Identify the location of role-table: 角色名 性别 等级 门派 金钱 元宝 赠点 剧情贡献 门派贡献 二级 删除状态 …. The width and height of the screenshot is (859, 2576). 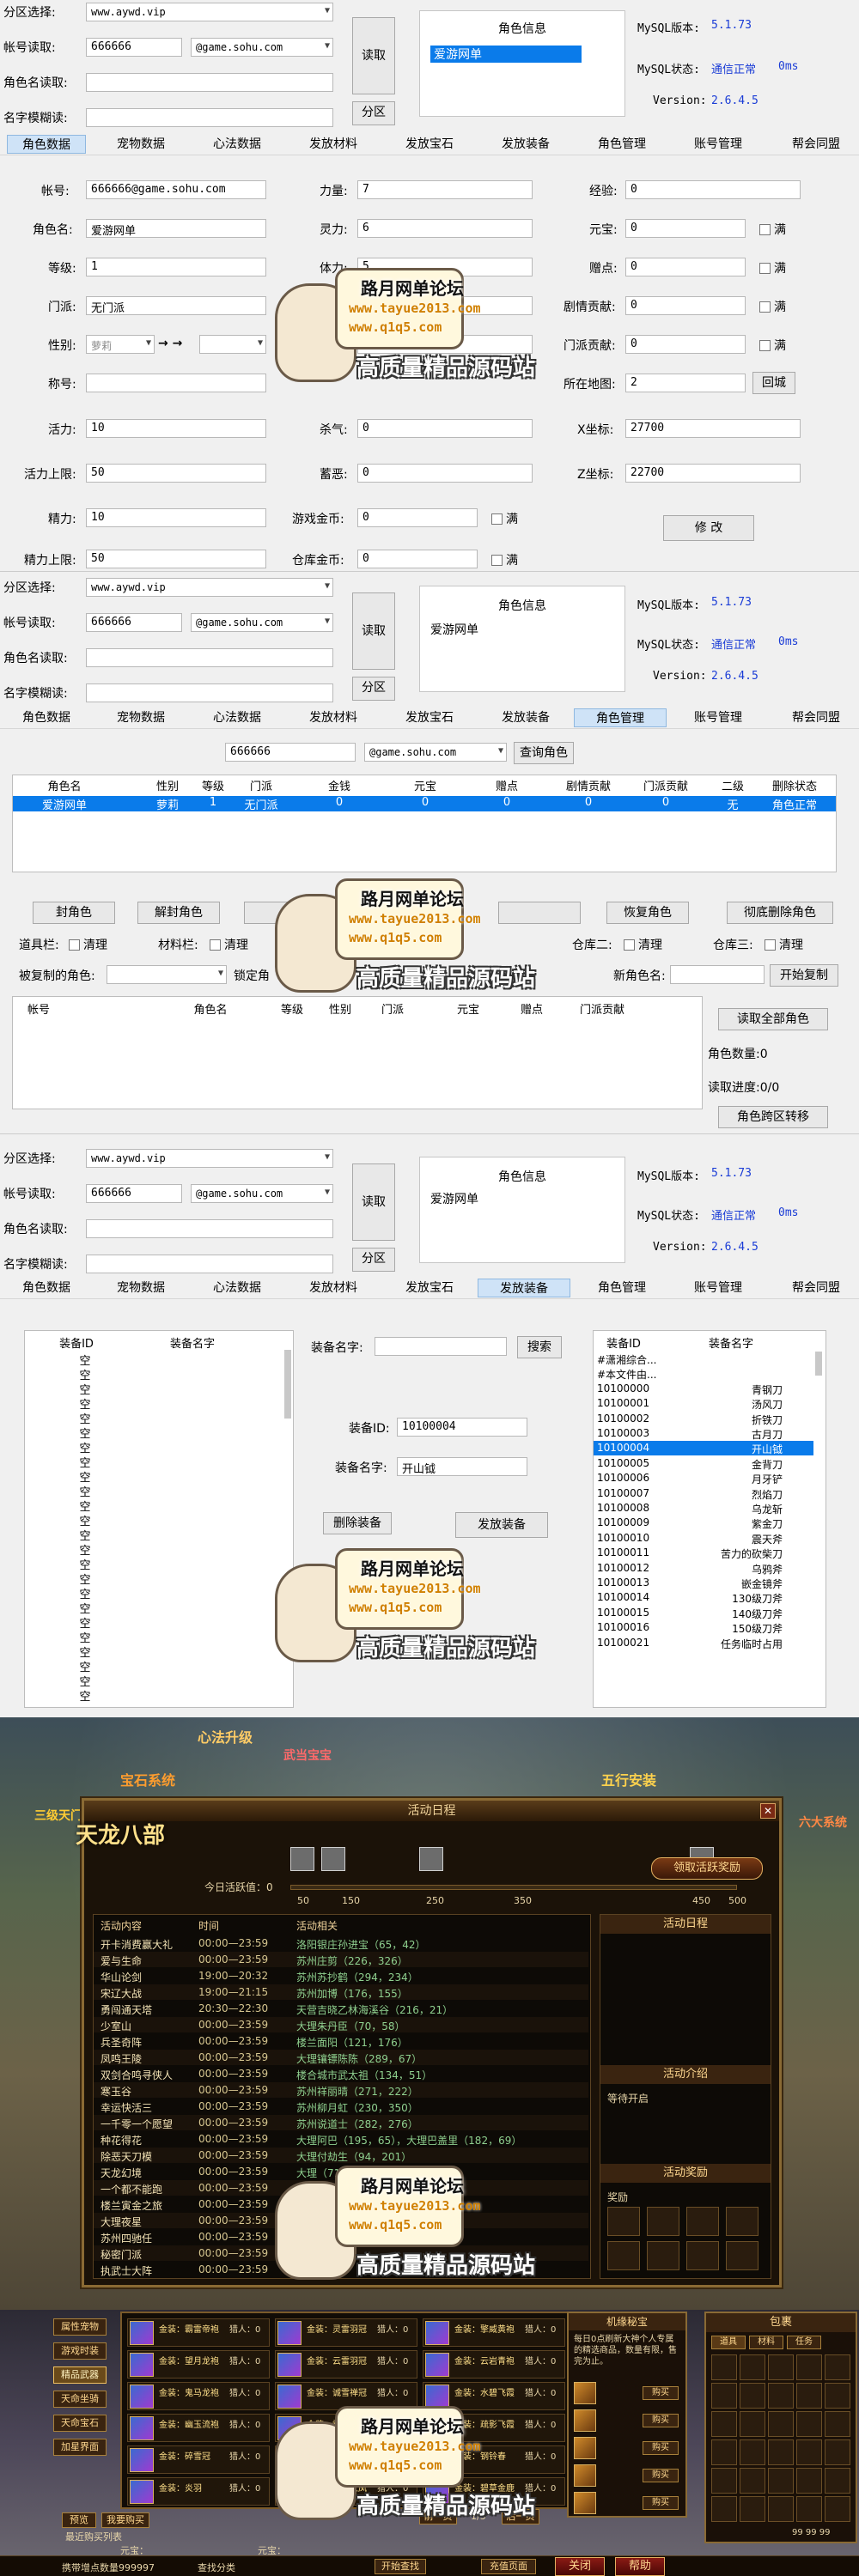
(425, 823).